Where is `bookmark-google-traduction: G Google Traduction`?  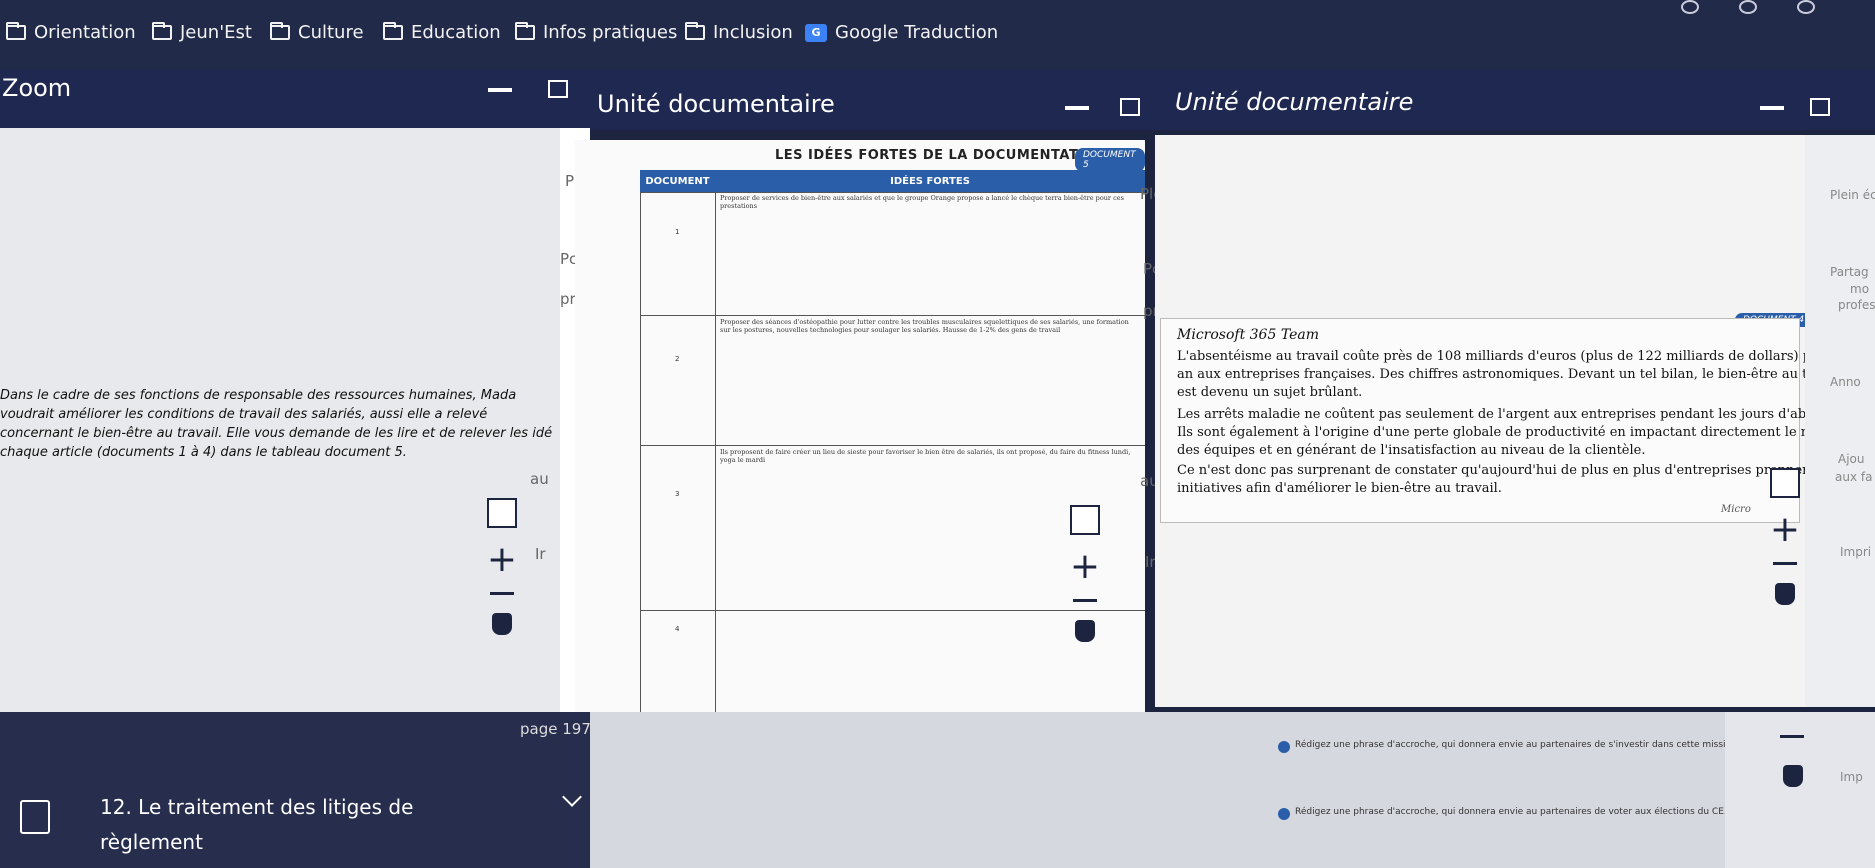
bookmark-google-traduction: G Google Traduction is located at coordinates (901, 32).